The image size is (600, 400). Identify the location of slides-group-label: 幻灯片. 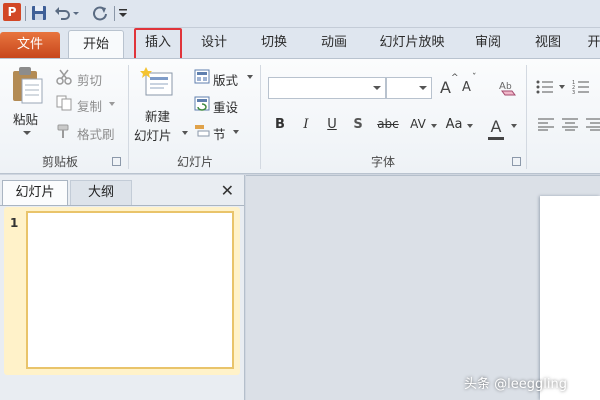
(194, 162).